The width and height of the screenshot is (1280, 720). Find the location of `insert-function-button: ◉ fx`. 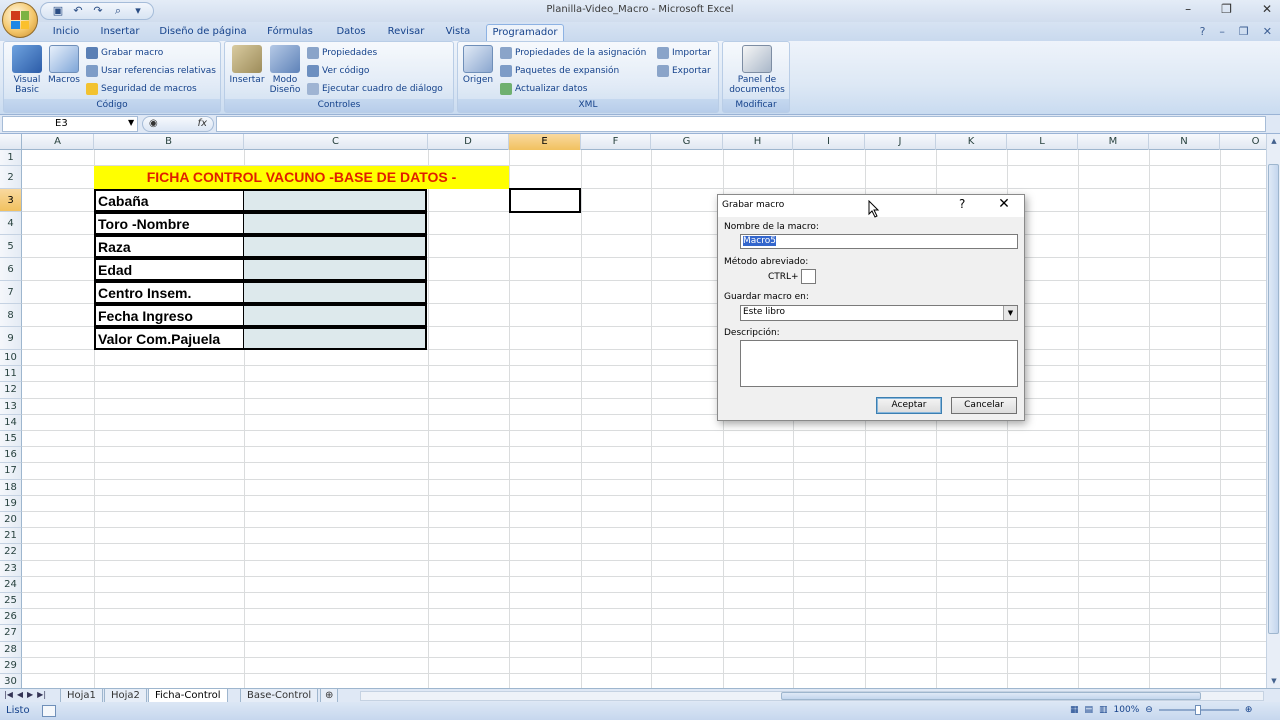

insert-function-button: ◉ fx is located at coordinates (178, 124).